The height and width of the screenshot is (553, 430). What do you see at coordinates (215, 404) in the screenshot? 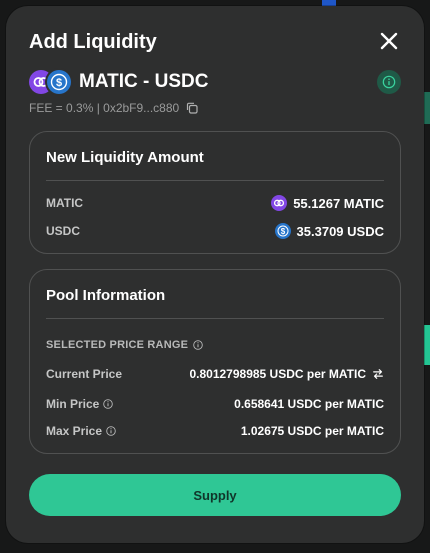
I see `min-price-row: Min Price 0.658641 USDC per MATIC` at bounding box center [215, 404].